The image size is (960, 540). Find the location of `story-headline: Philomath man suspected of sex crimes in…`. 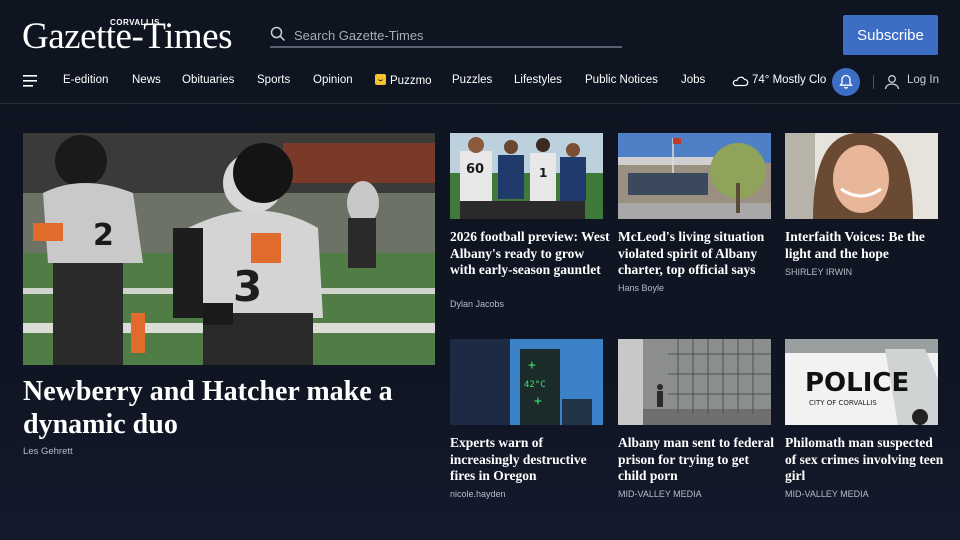

story-headline: Philomath man suspected of sex crimes in… is located at coordinates (865, 460).